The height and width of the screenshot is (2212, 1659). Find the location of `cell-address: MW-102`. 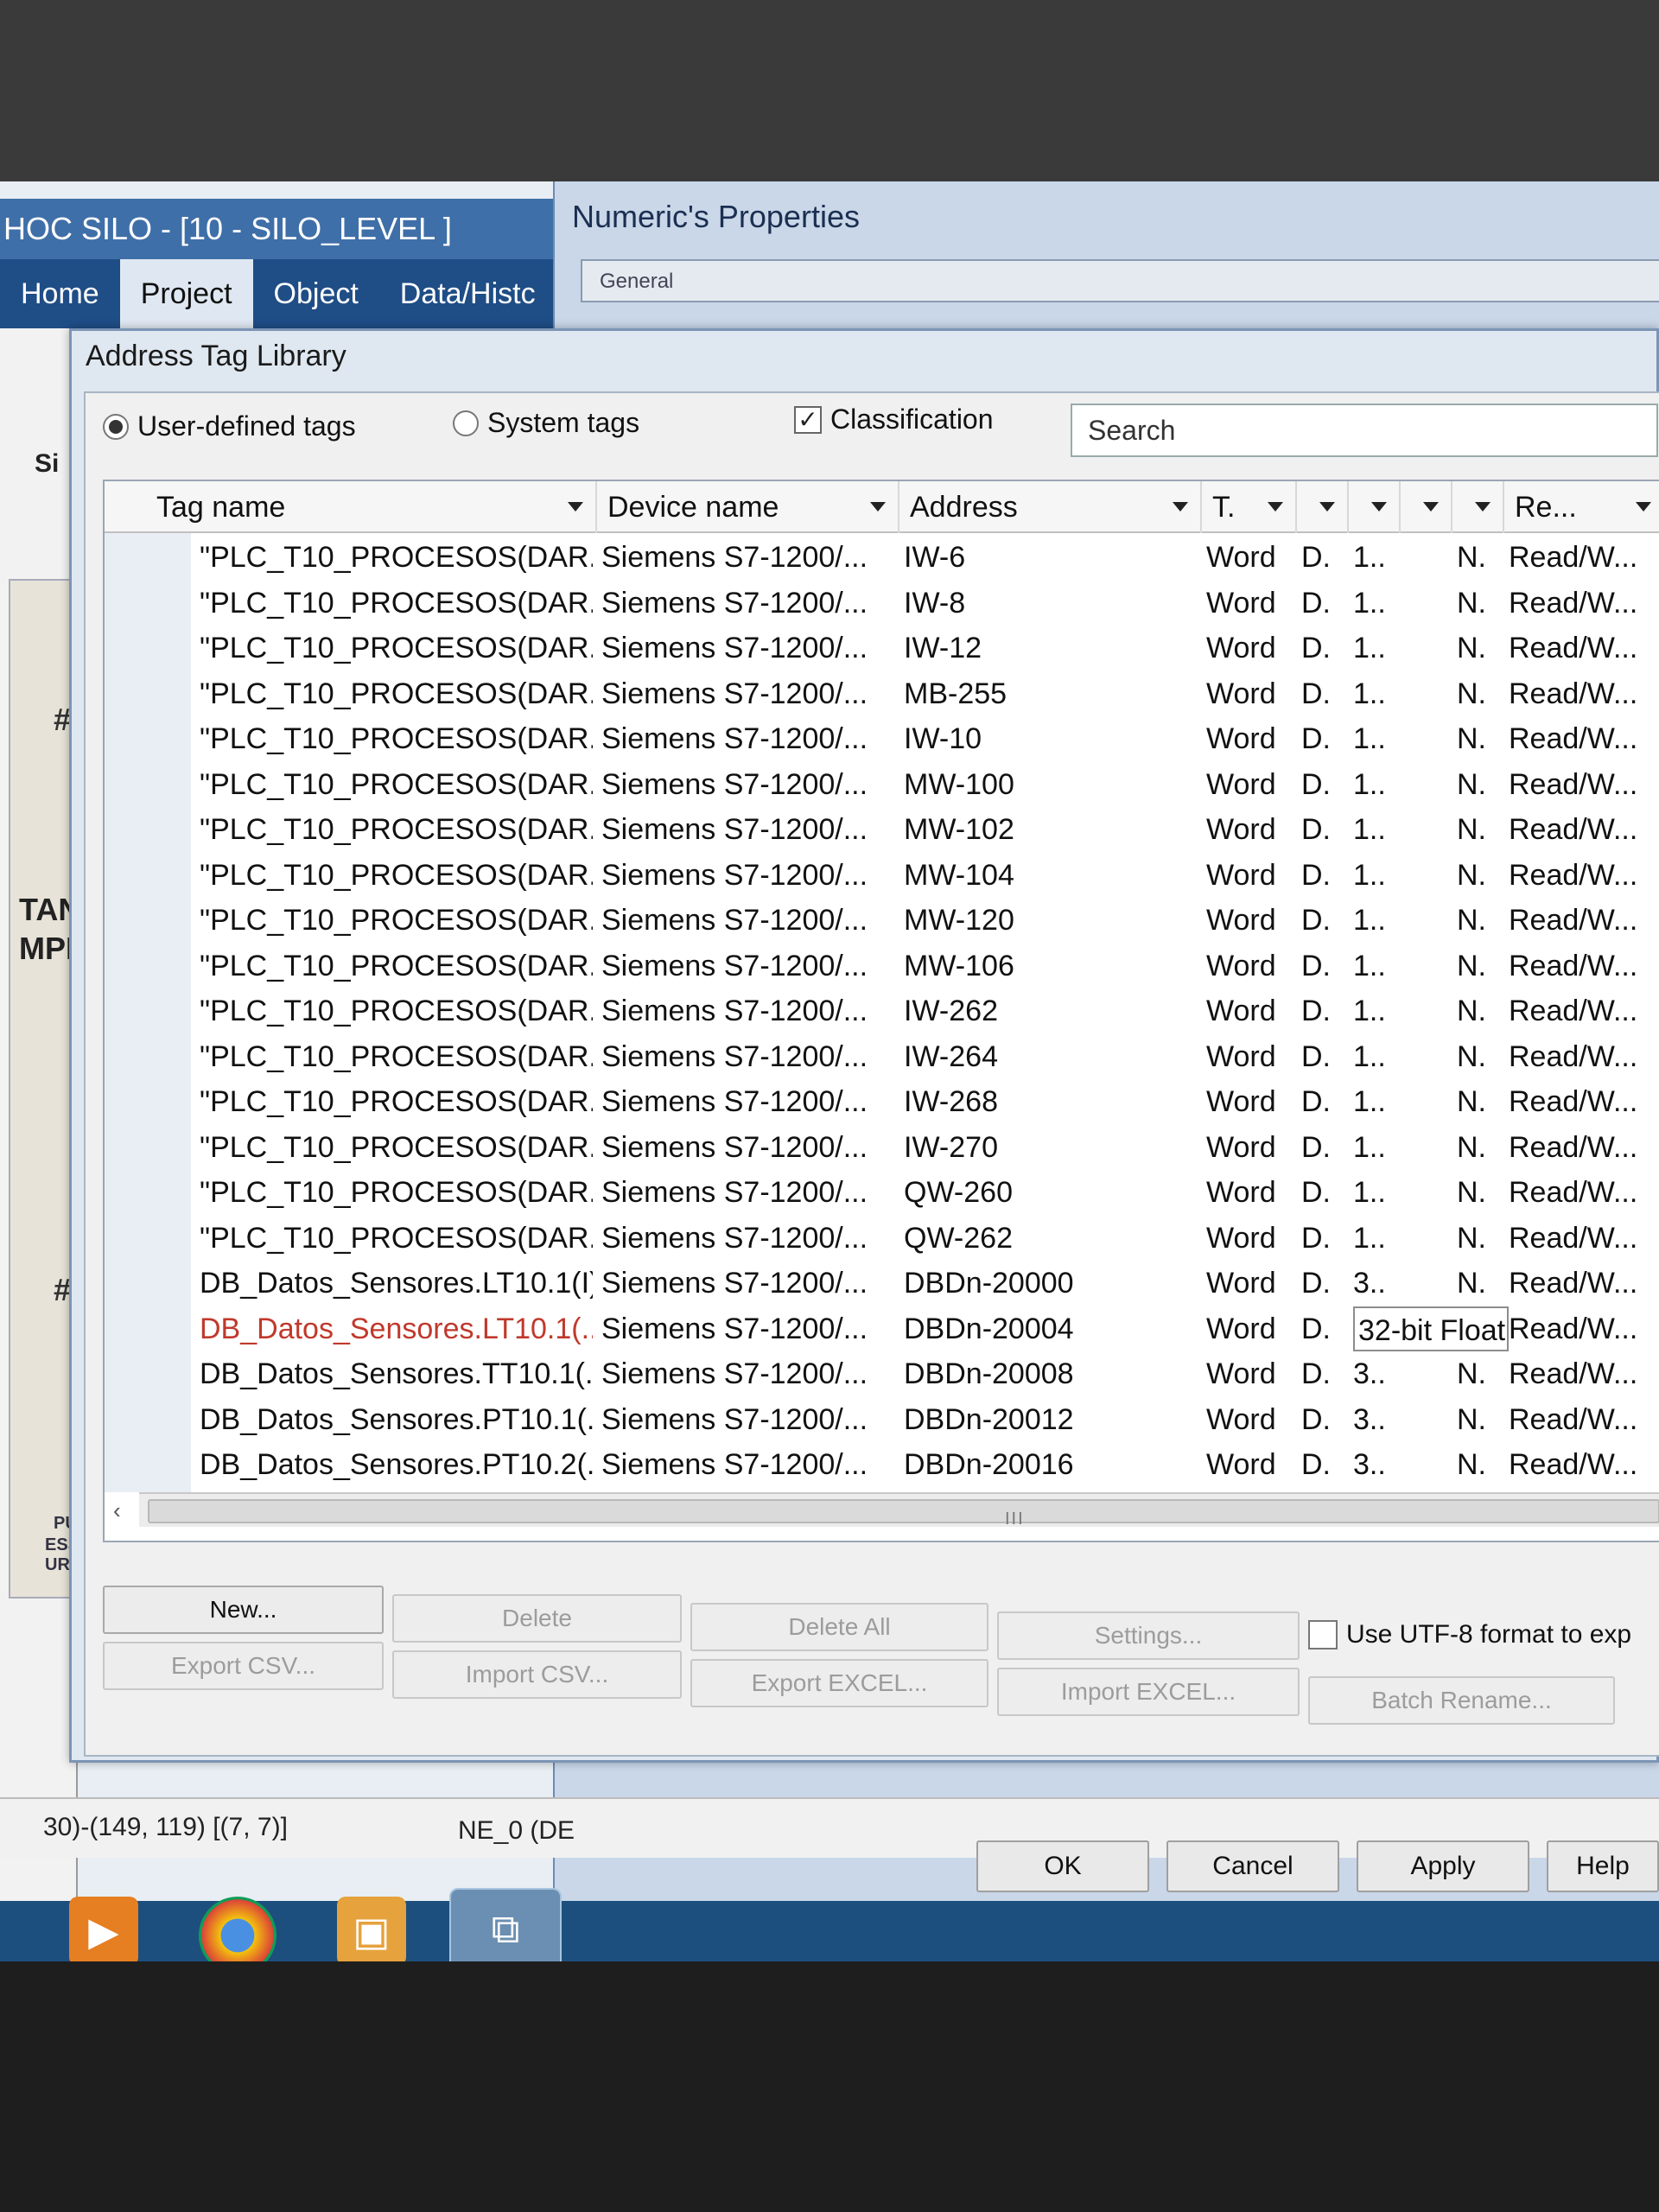

cell-address: MW-102 is located at coordinates (959, 829).